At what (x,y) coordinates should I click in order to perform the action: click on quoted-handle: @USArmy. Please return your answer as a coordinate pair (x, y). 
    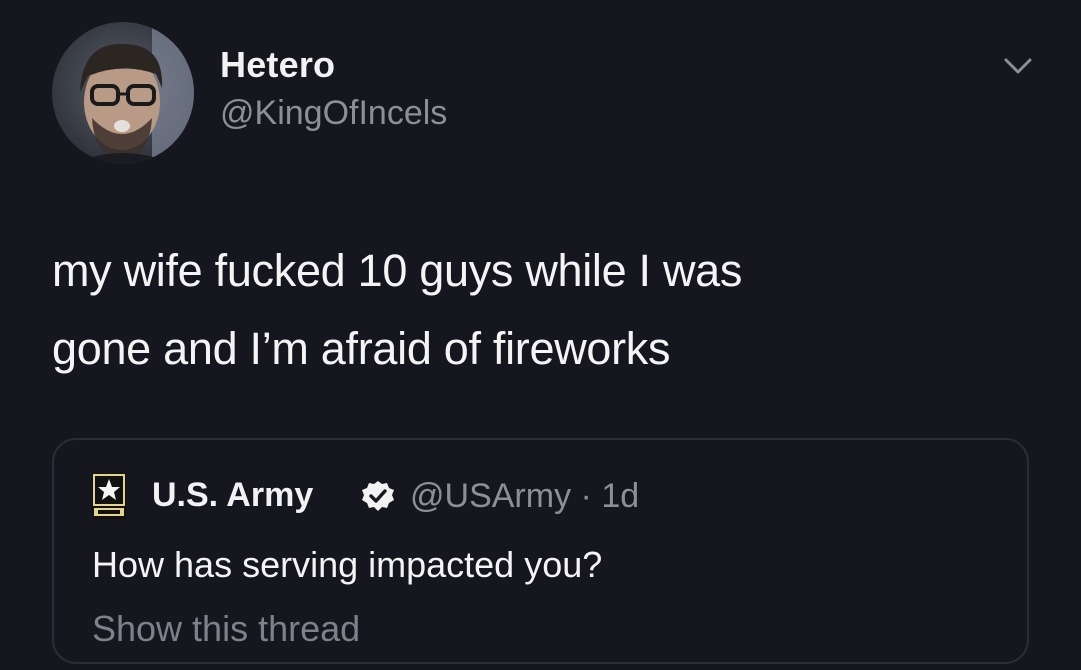
    Looking at the image, I should click on (490, 496).